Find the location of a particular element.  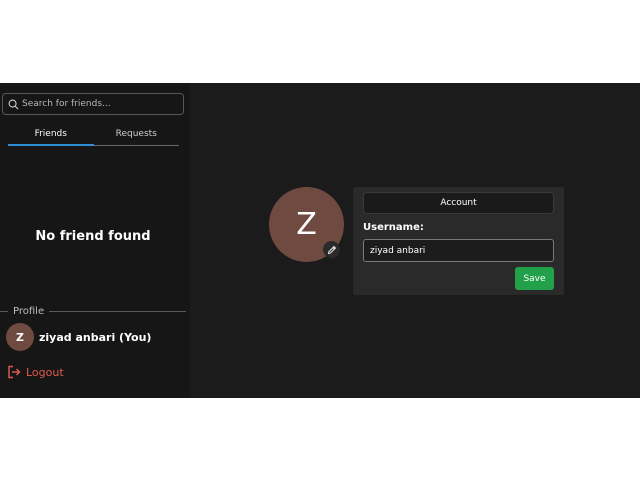

username-label: Username: is located at coordinates (393, 227).